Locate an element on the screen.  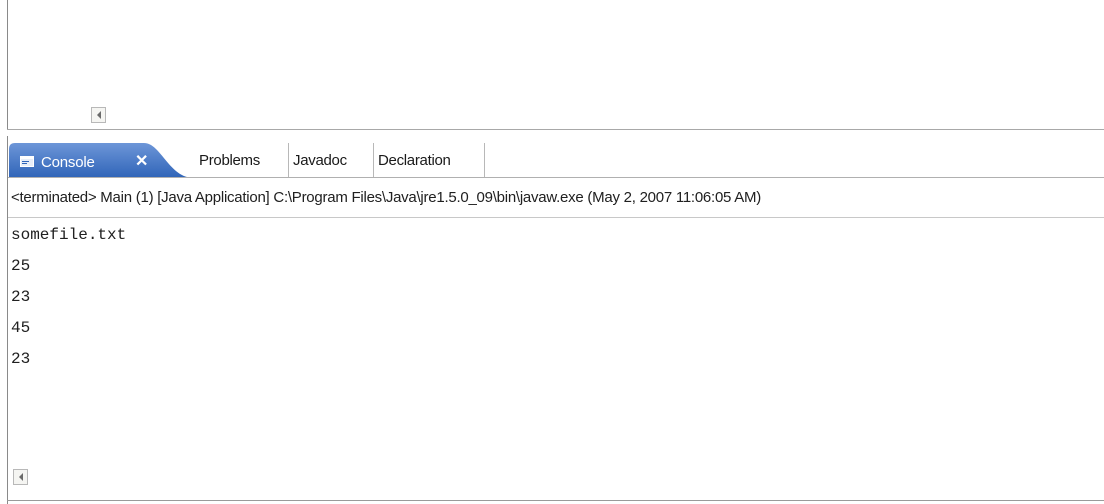
console-output: somefile.txt 25 23 45 23 is located at coordinates (68, 297).